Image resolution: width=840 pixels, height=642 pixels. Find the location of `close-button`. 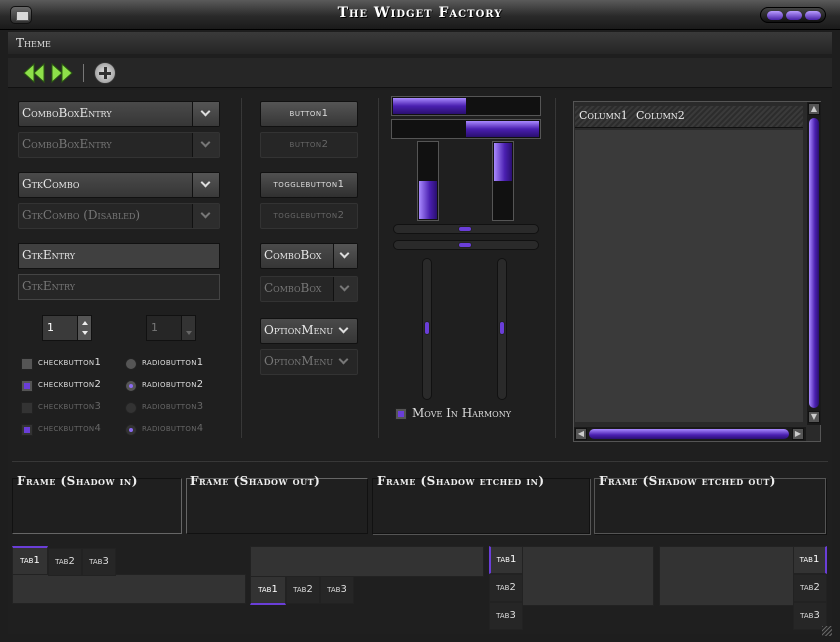

close-button is located at coordinates (813, 15).